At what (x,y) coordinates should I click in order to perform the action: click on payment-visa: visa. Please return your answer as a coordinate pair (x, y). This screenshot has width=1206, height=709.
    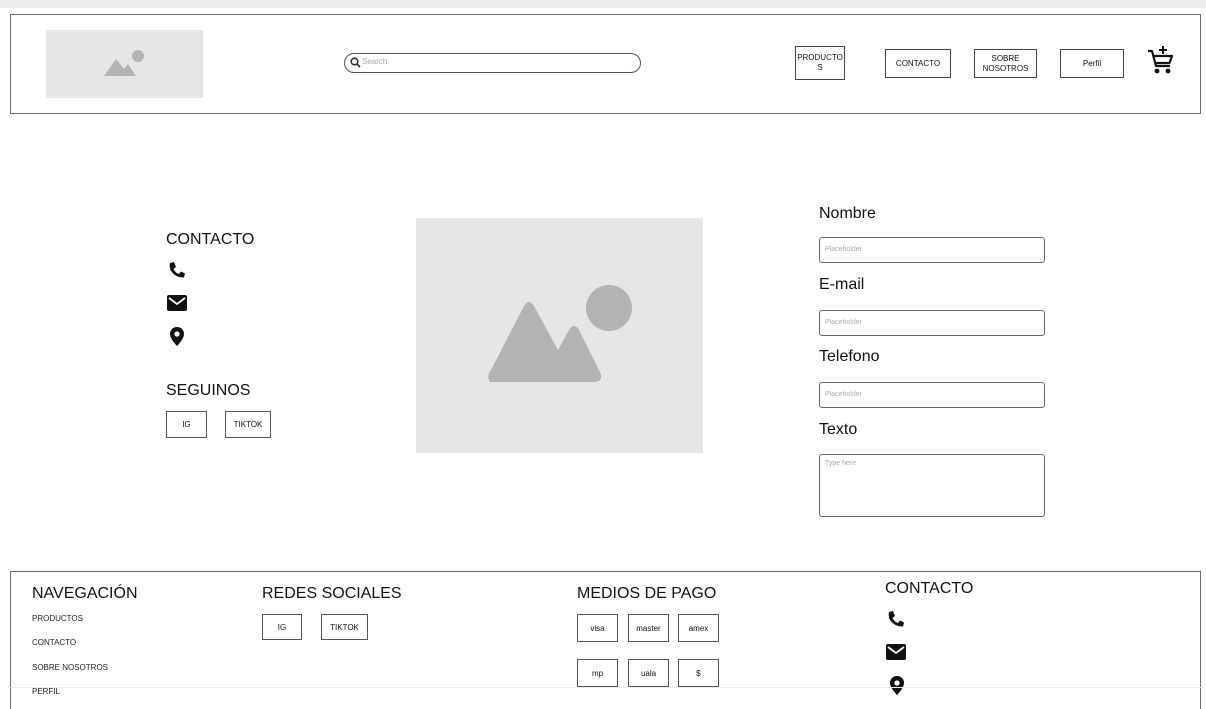
    Looking at the image, I should click on (597, 628).